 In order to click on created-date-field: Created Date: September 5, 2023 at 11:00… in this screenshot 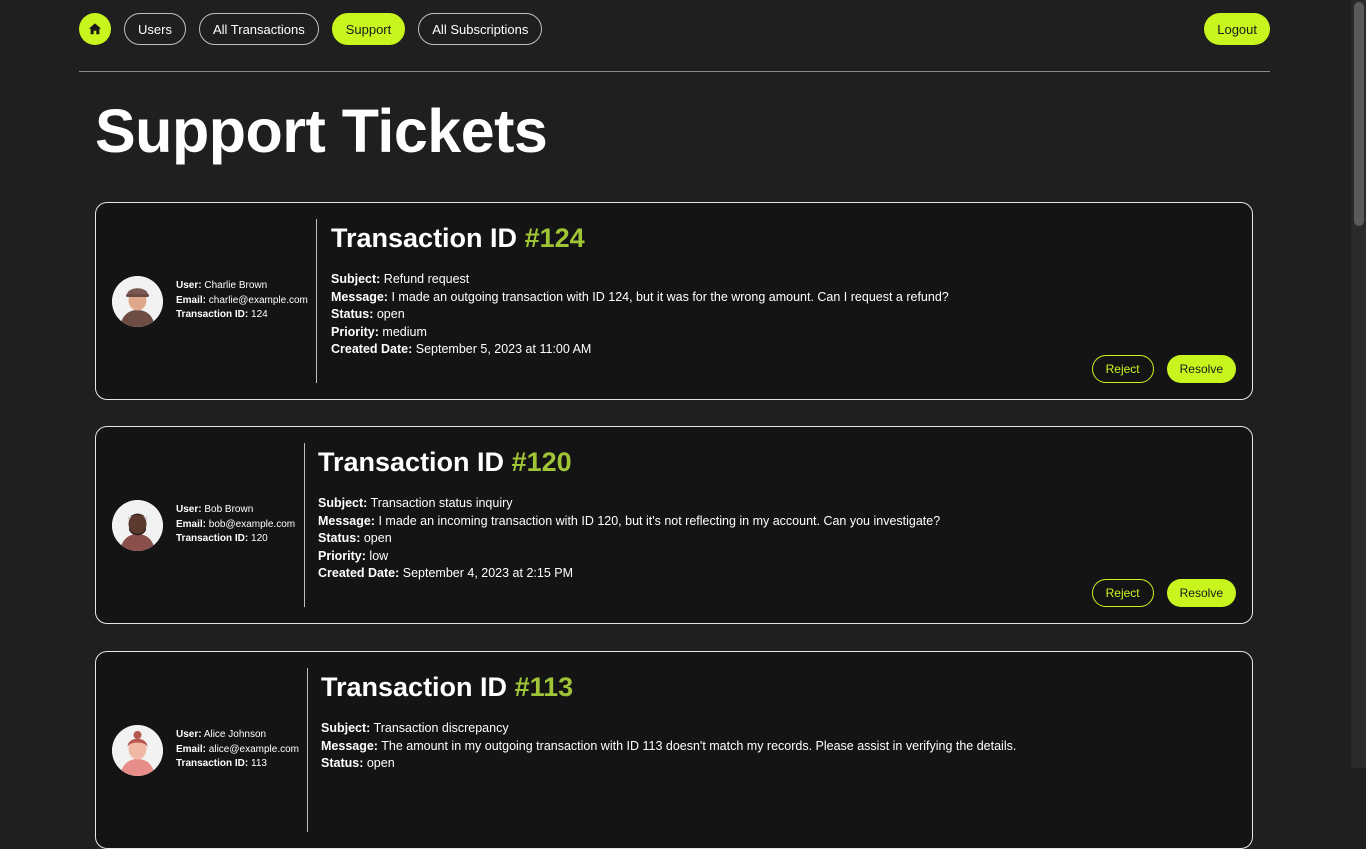, I will do `click(461, 349)`.